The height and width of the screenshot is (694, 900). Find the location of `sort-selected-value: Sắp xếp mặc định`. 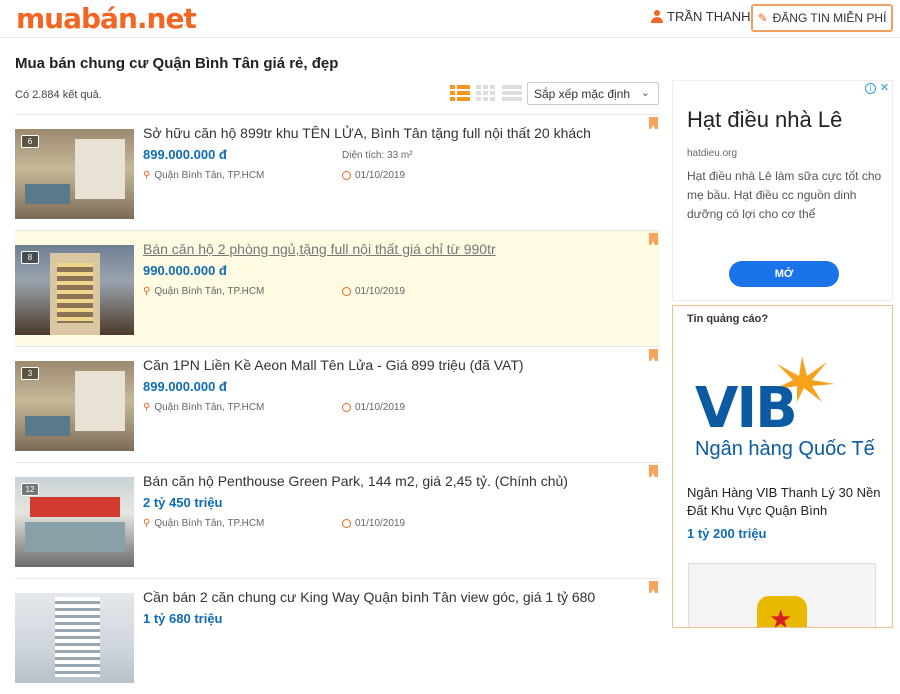

sort-selected-value: Sắp xếp mặc định is located at coordinates (582, 94).